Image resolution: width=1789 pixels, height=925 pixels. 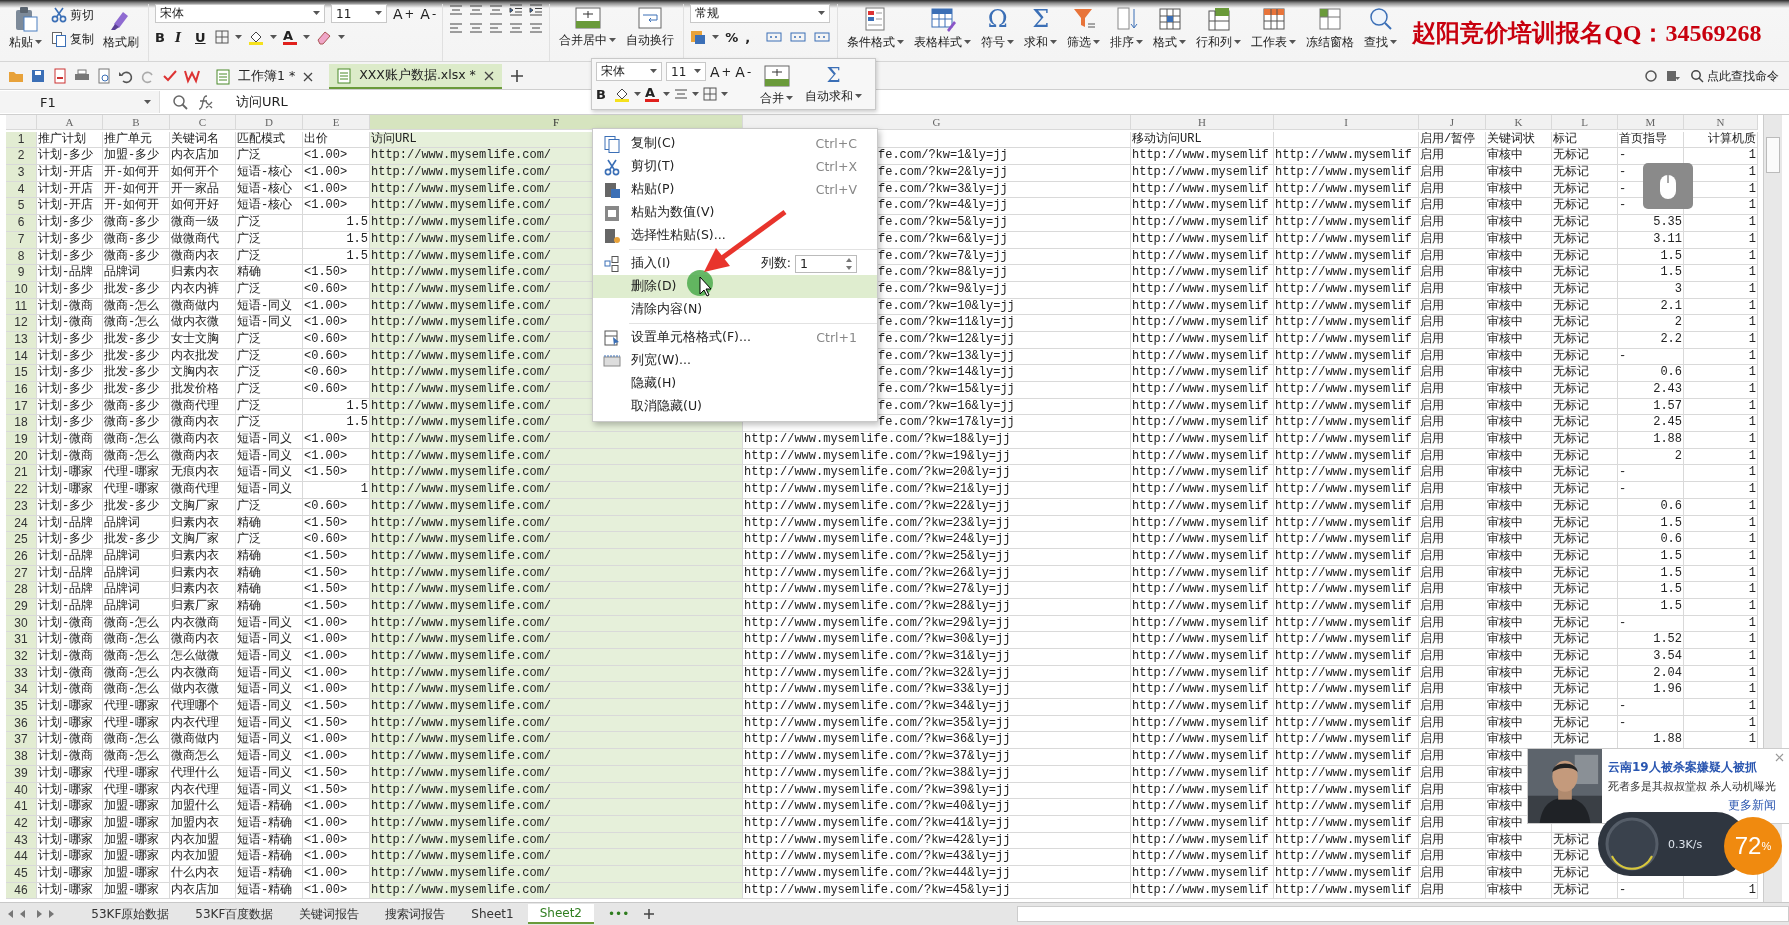 I want to click on column-header: E, so click(x=336, y=122).